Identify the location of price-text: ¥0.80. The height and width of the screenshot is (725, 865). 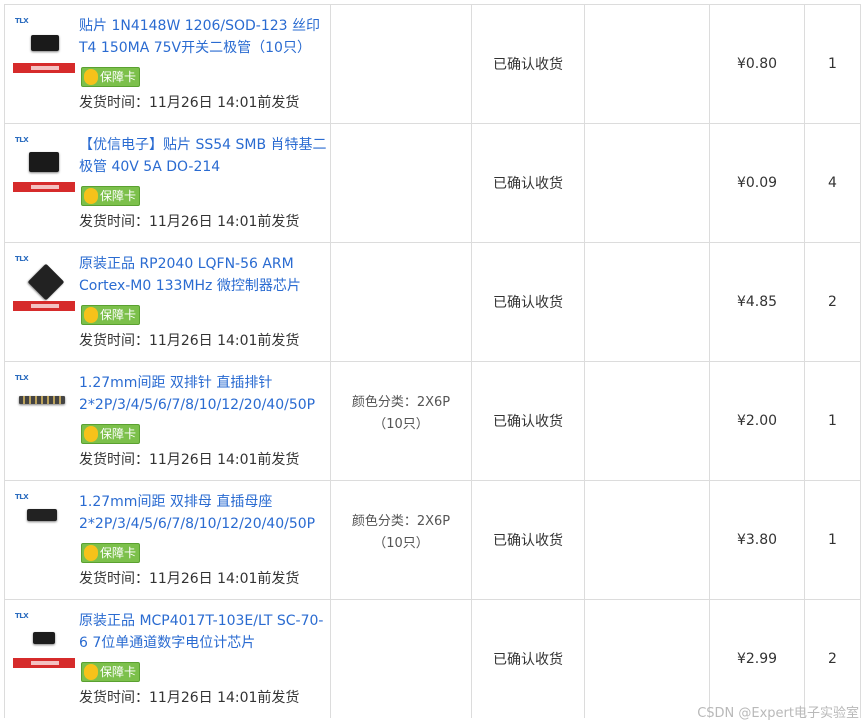
(757, 64).